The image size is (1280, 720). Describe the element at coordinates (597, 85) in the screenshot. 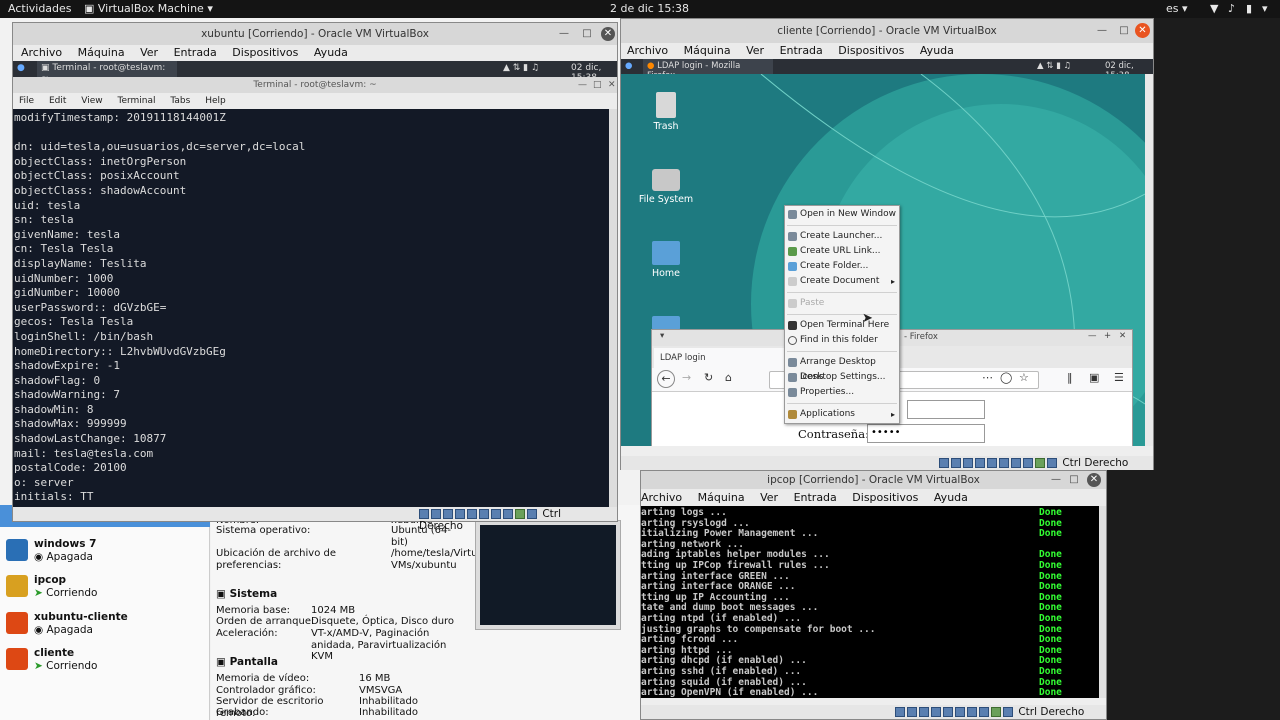

I see `terminal-maximize-icon: □` at that location.